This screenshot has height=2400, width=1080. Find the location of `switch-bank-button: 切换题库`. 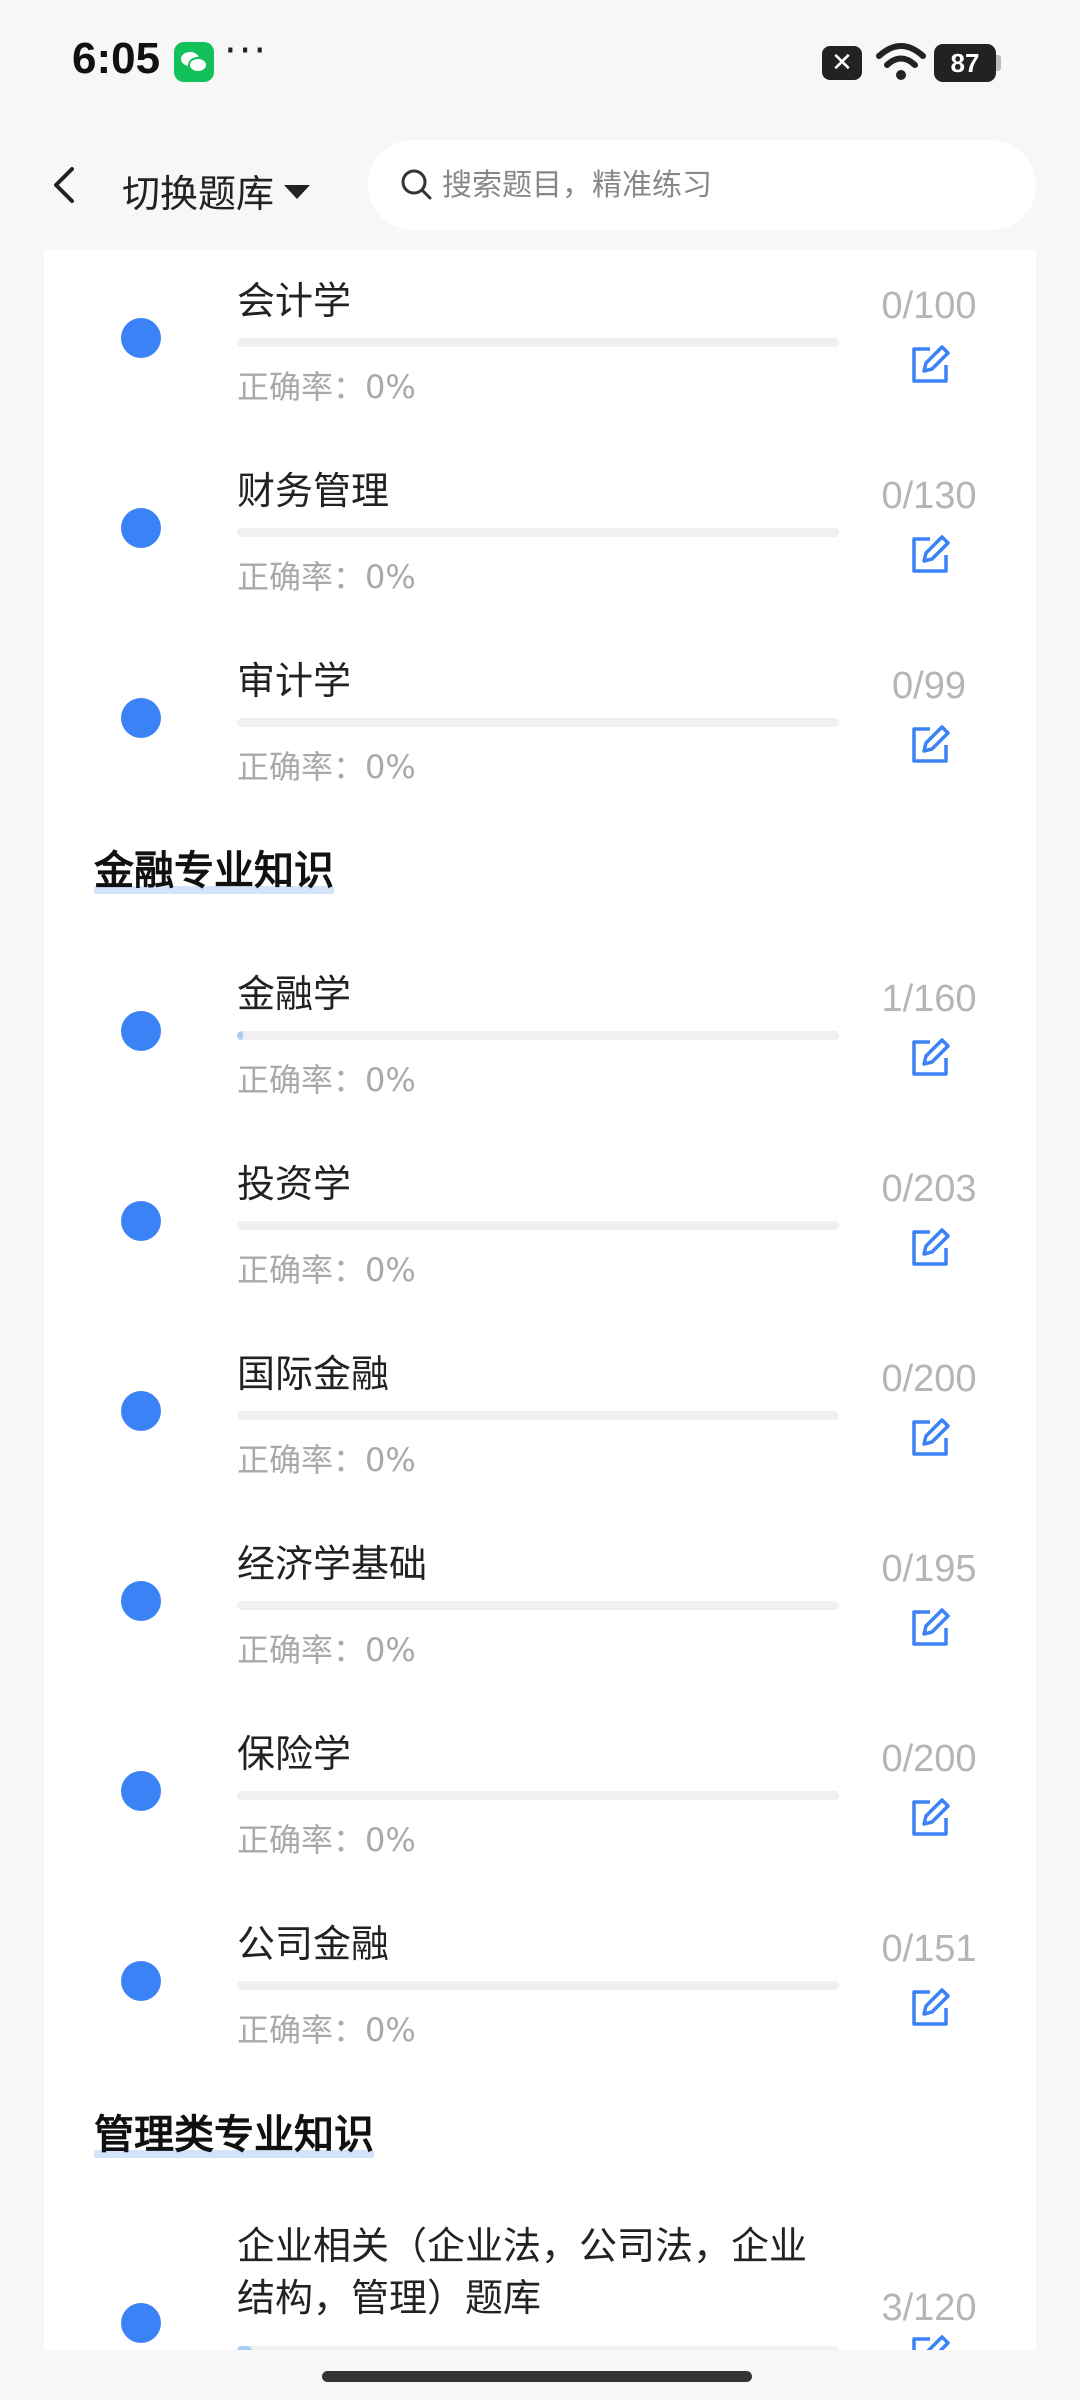

switch-bank-button: 切换题库 is located at coordinates (216, 190).